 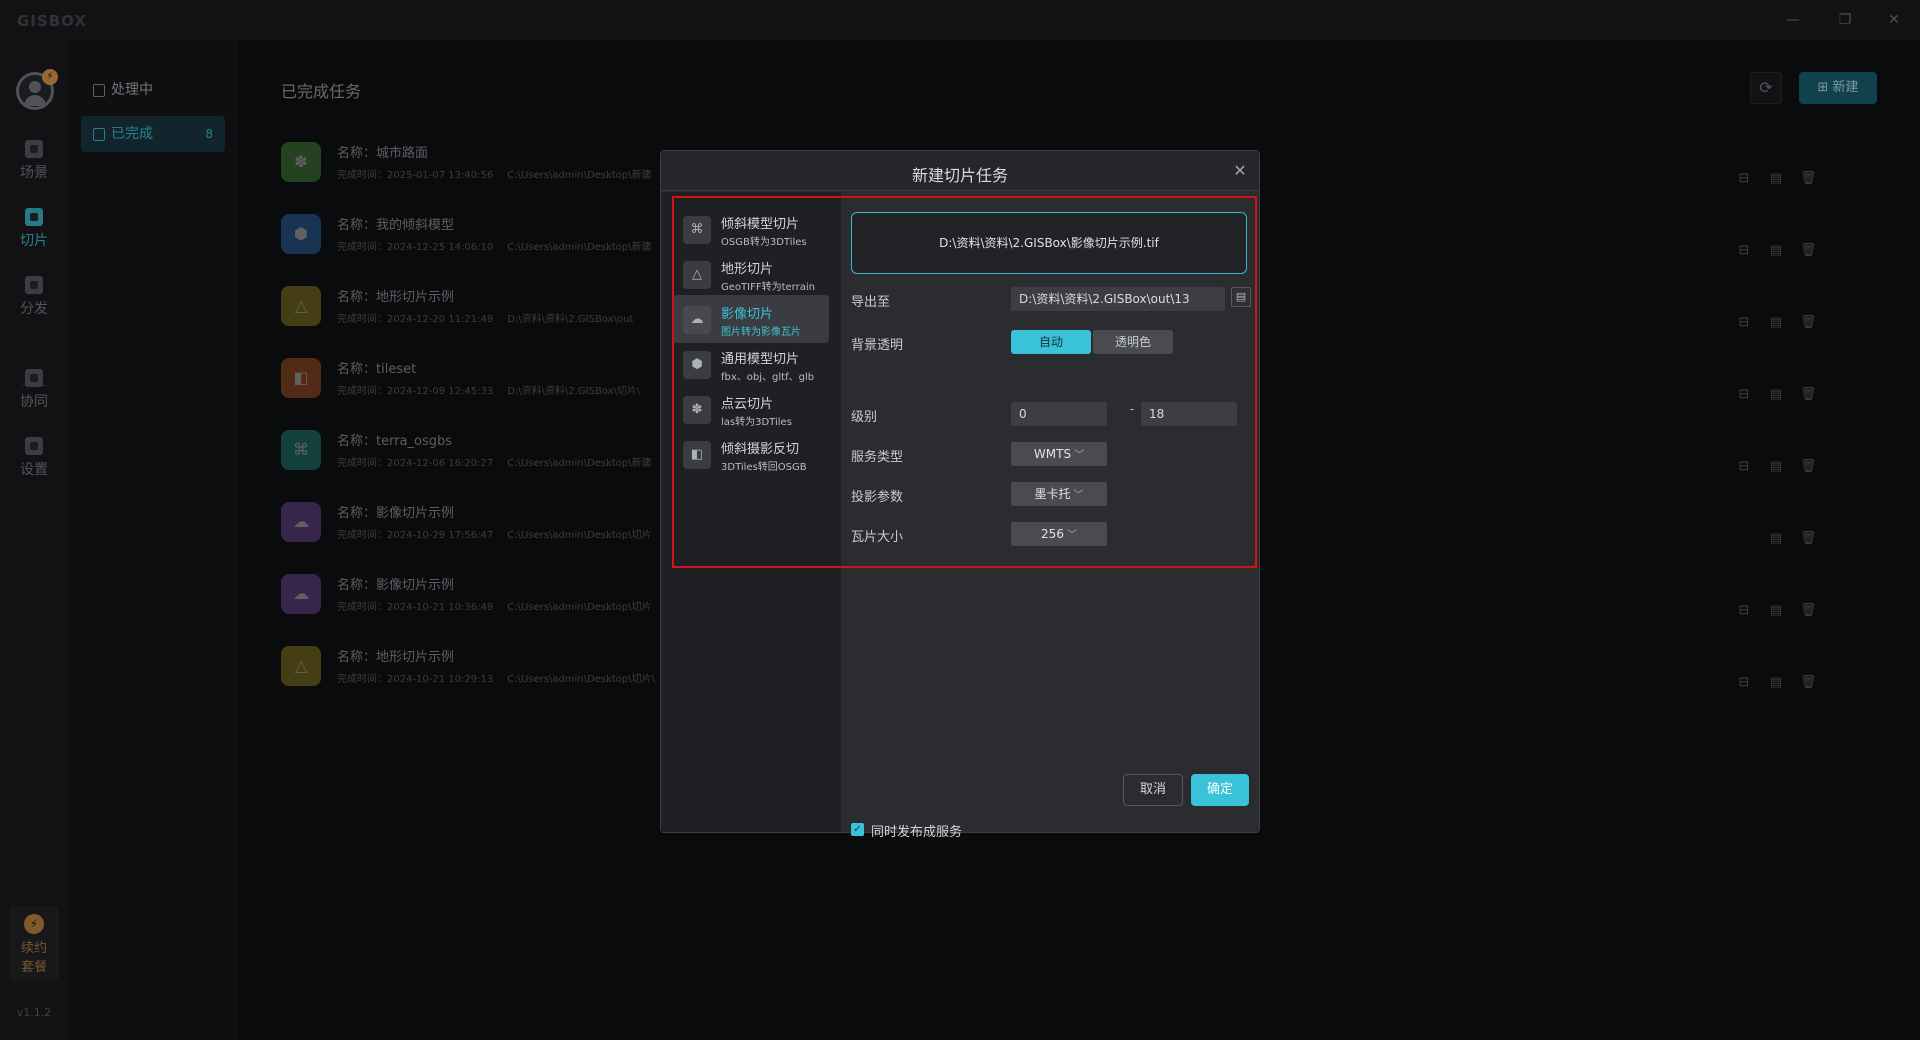 What do you see at coordinates (1153, 790) in the screenshot?
I see `cancel-button: 取消` at bounding box center [1153, 790].